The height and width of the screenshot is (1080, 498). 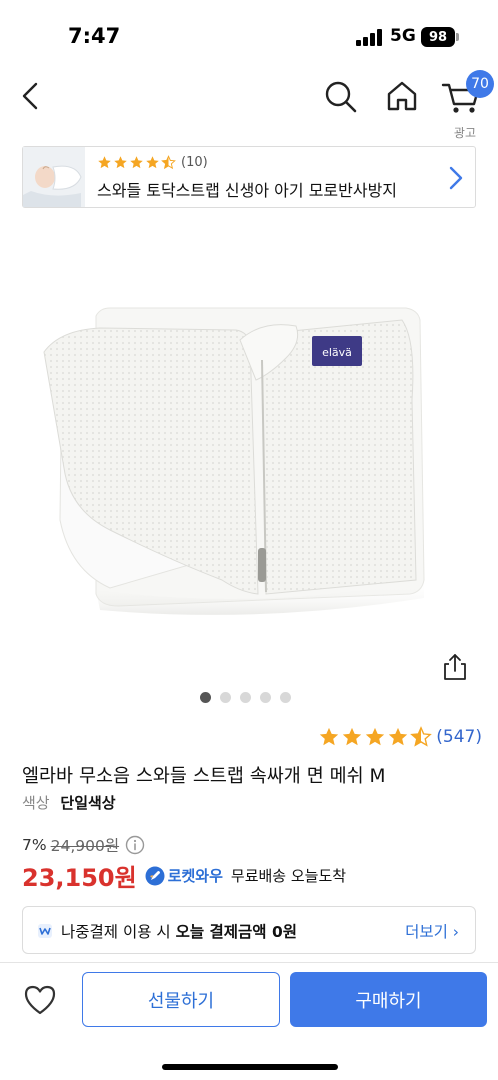 I want to click on home-indicator, so click(x=250, y=1067).